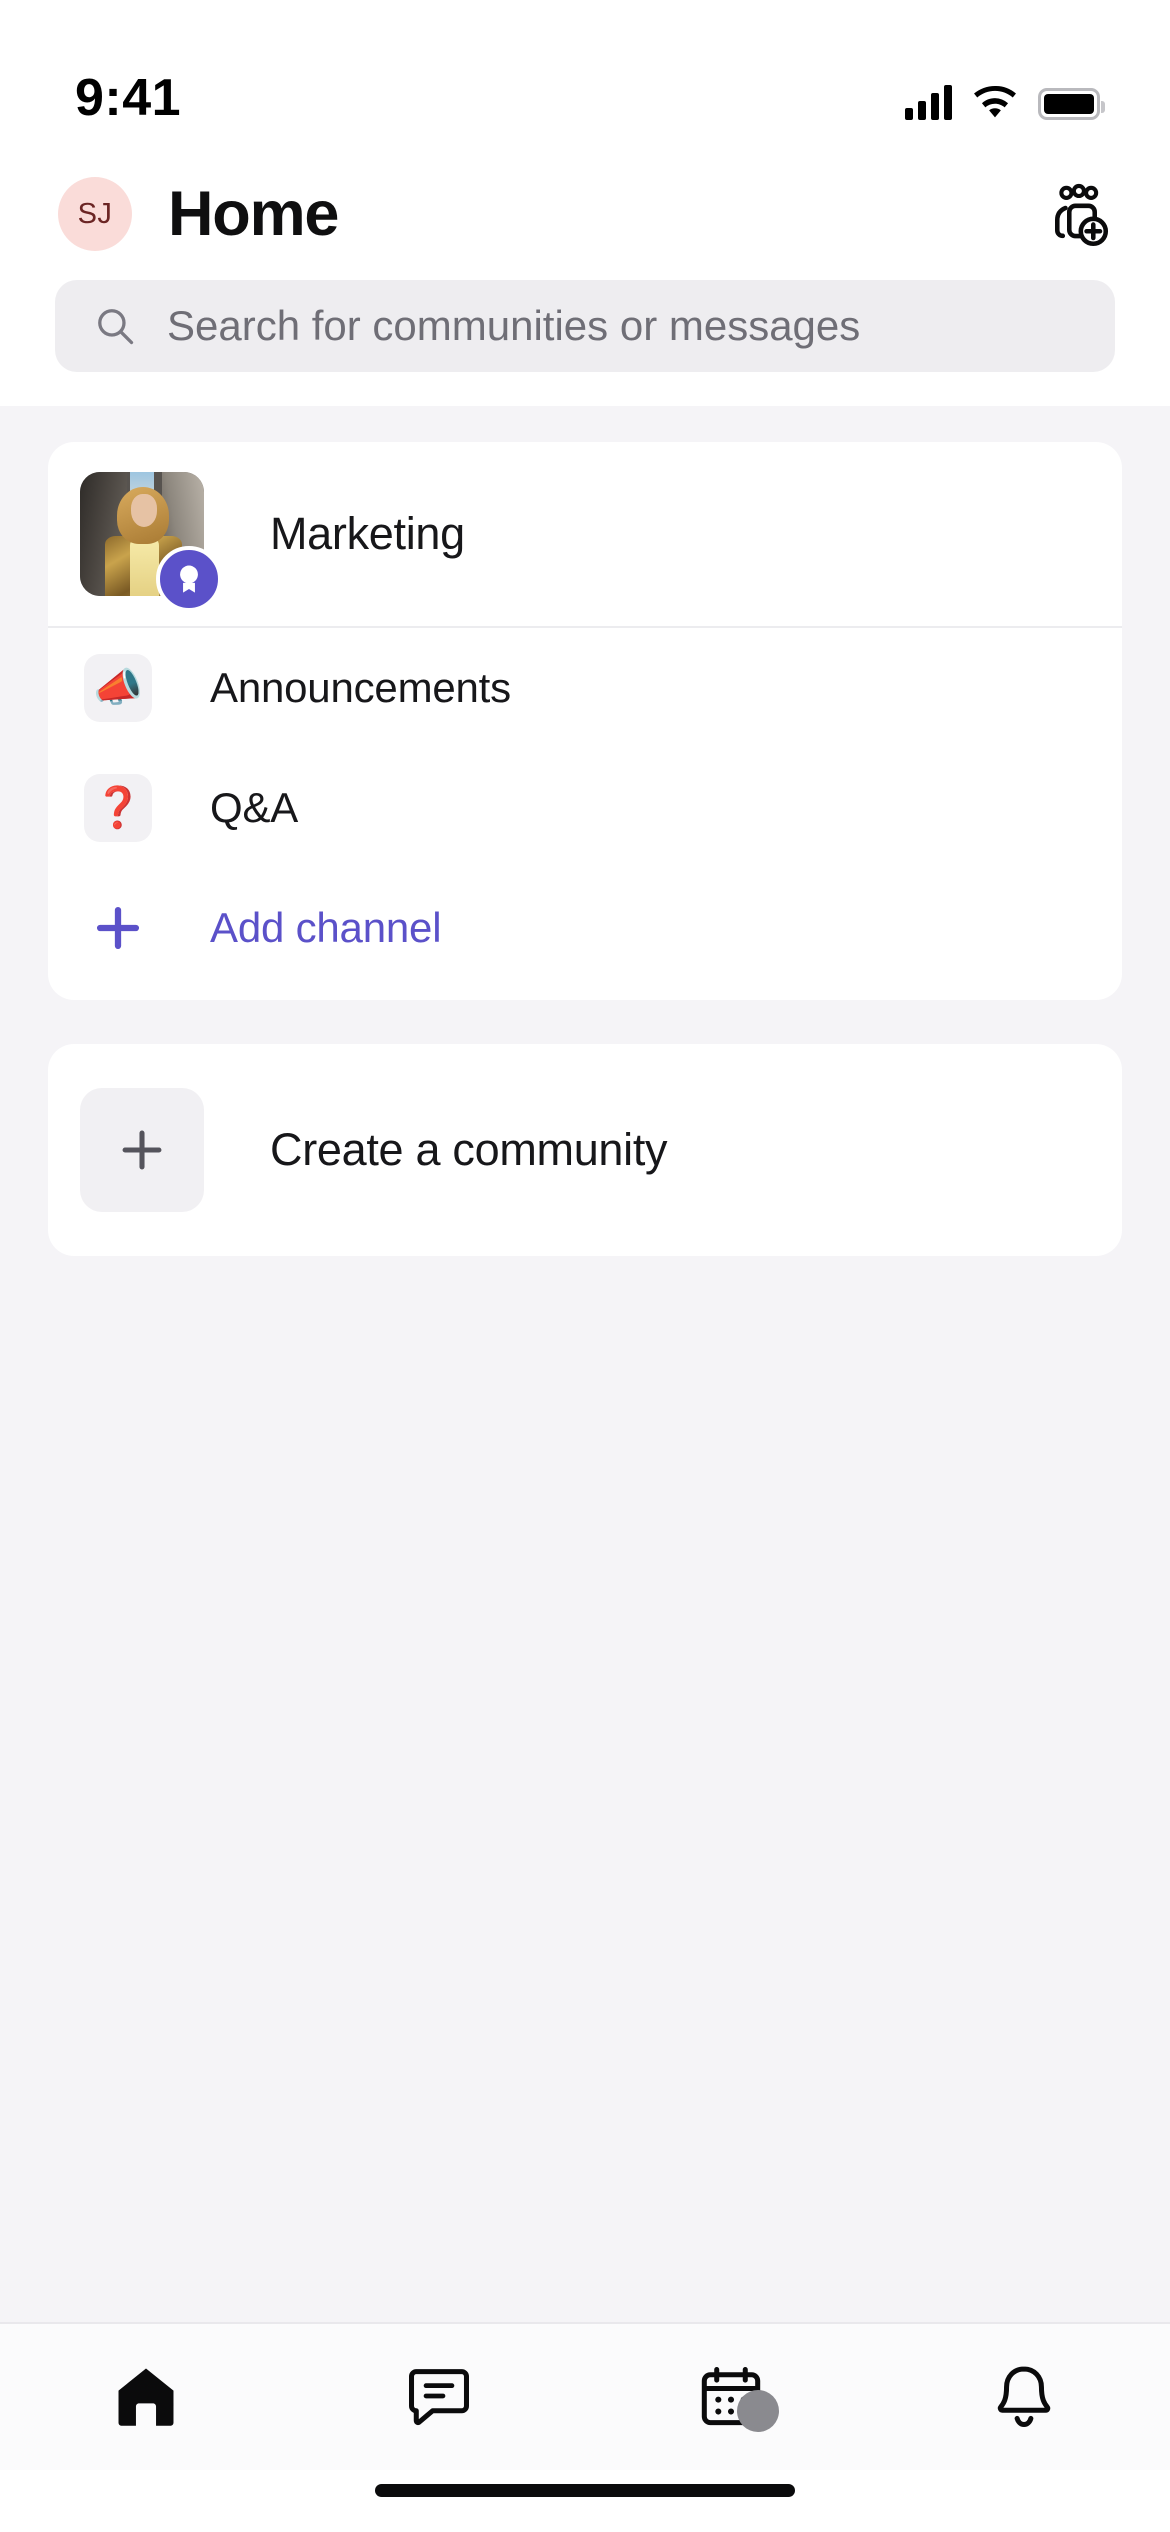  What do you see at coordinates (585, 688) in the screenshot?
I see `channel-row: 📣 Announcements` at bounding box center [585, 688].